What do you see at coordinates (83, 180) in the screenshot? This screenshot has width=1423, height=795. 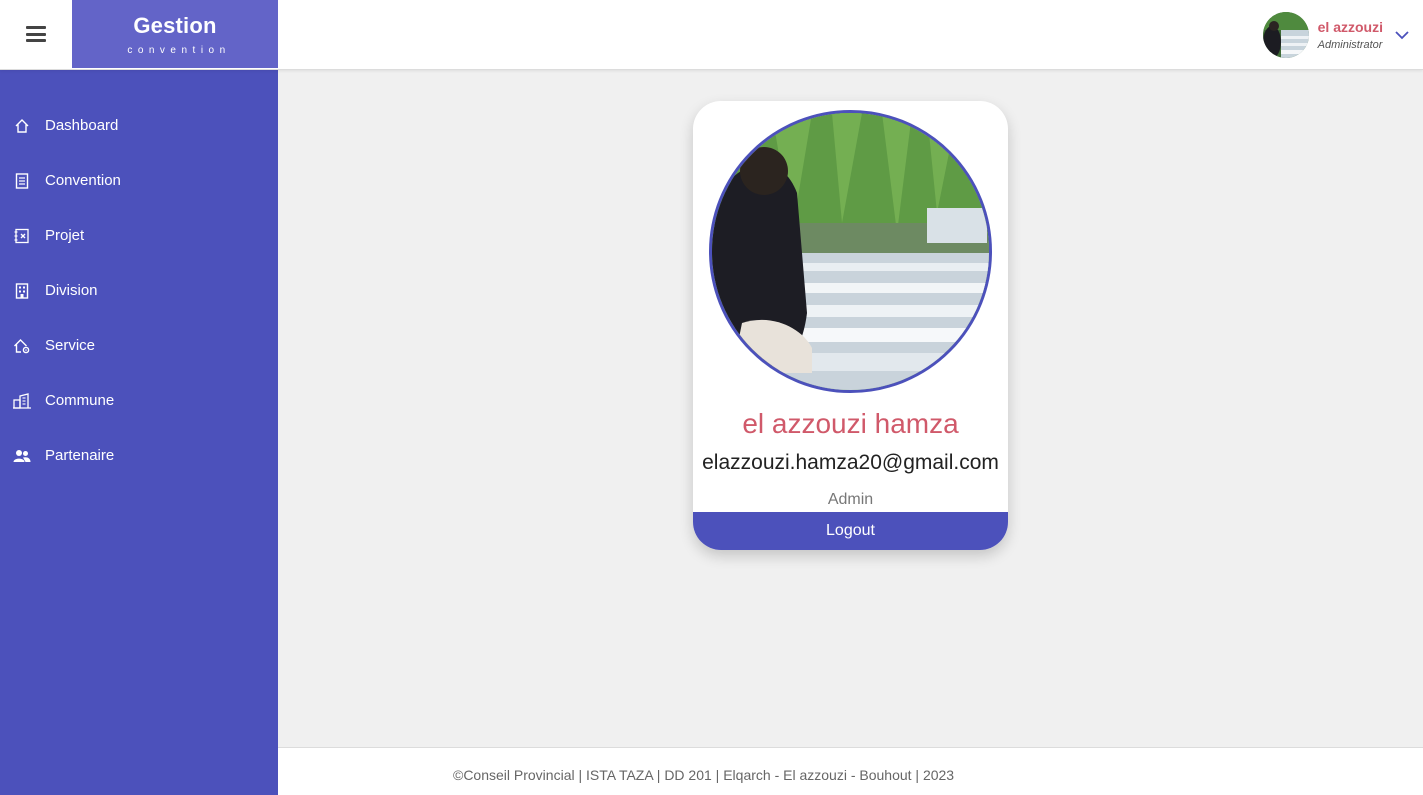 I see `sidebar-item-label: Convention` at bounding box center [83, 180].